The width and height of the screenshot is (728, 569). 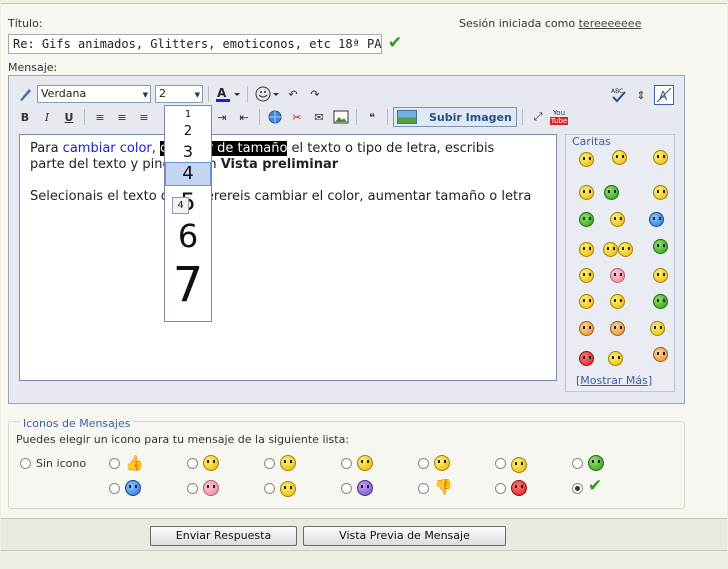 I want to click on text-color-button: A, so click(x=228, y=94).